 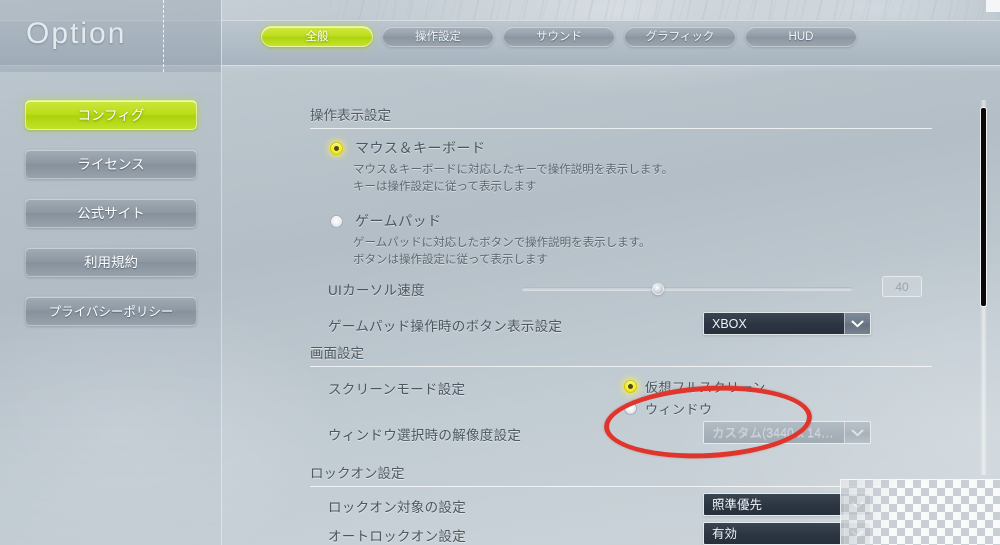 I want to click on row-screen-mode: スクリーンモード設定, so click(x=621, y=388).